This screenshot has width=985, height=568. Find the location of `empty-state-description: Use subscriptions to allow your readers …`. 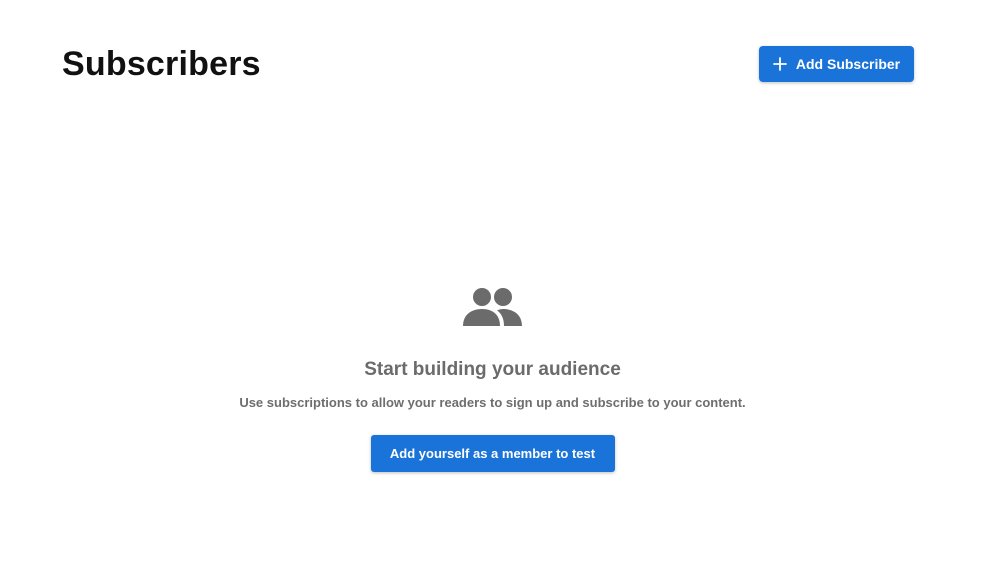

empty-state-description: Use subscriptions to allow your readers … is located at coordinates (492, 402).